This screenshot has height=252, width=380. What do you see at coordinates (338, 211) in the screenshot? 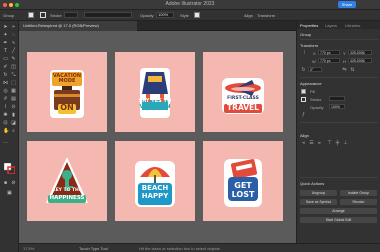
I see `arrange-button: Arrange` at bounding box center [338, 211].